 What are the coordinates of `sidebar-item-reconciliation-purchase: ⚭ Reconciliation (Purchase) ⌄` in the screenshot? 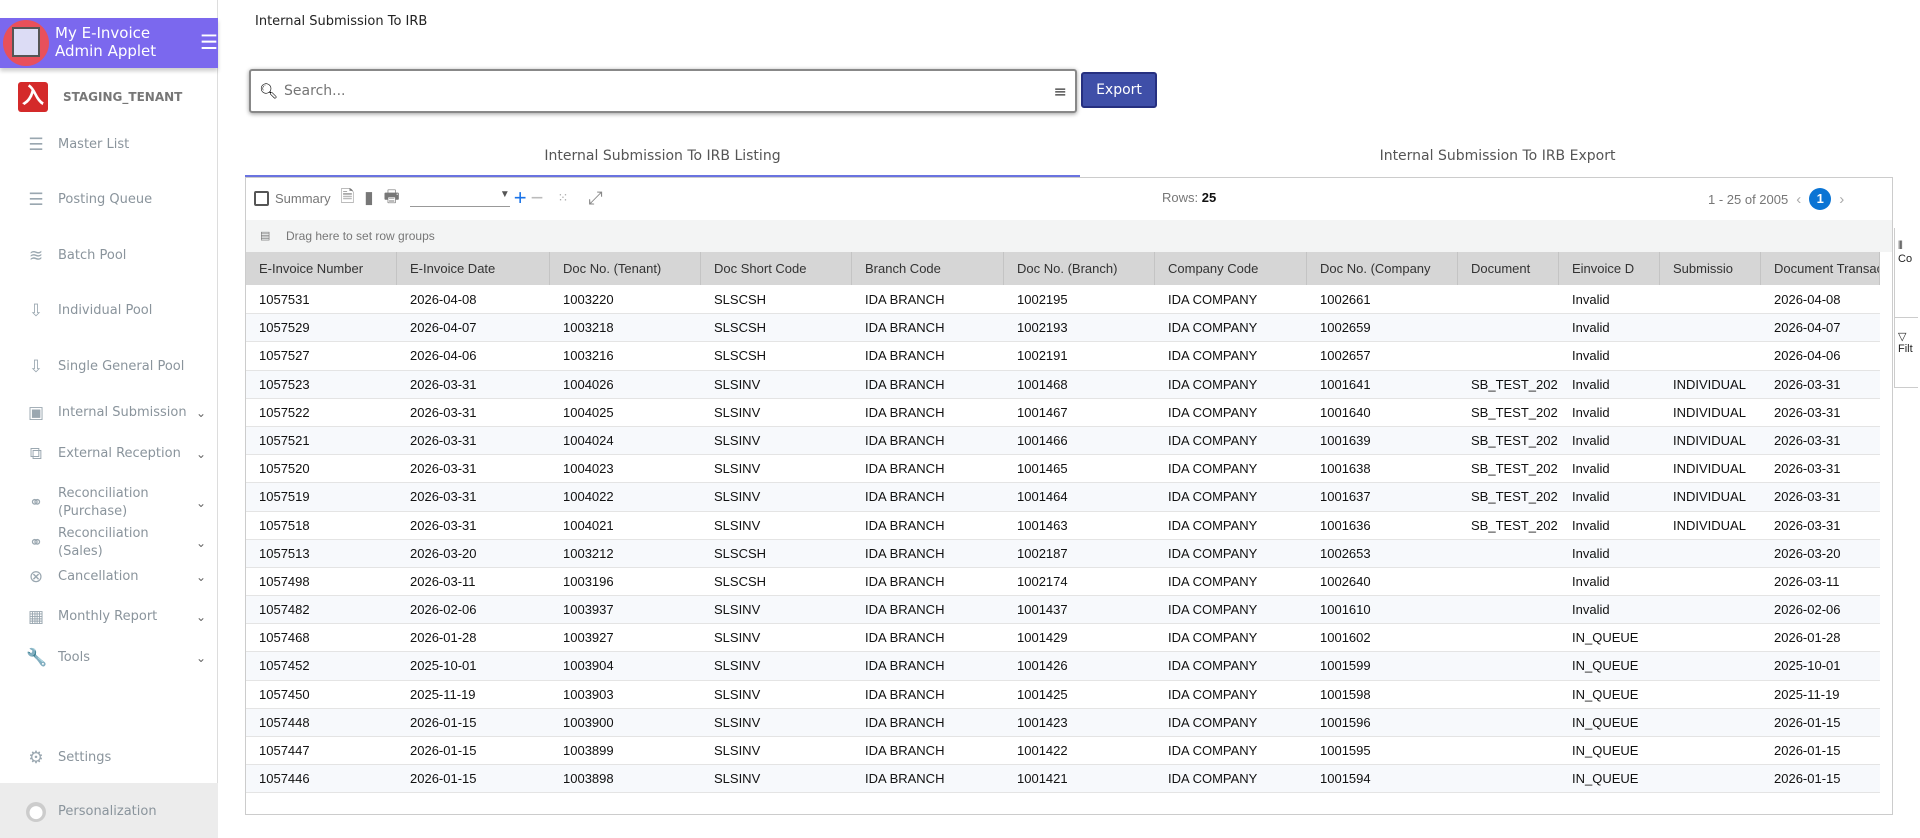 It's located at (116, 503).